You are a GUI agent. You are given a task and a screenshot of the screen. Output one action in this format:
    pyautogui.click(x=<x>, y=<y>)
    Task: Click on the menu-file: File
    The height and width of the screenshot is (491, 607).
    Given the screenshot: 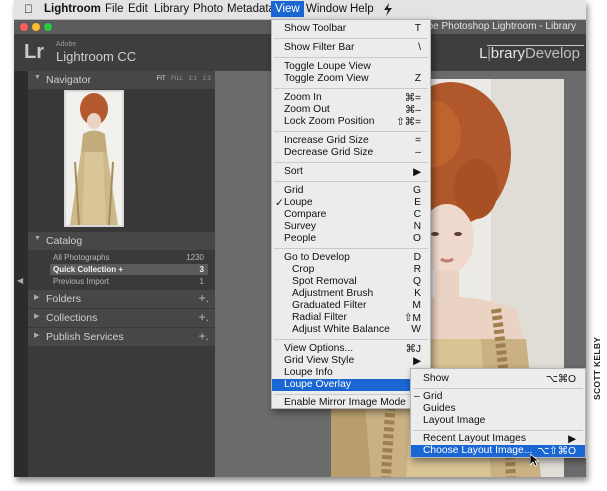 What is the action you would take?
    pyautogui.click(x=114, y=9)
    